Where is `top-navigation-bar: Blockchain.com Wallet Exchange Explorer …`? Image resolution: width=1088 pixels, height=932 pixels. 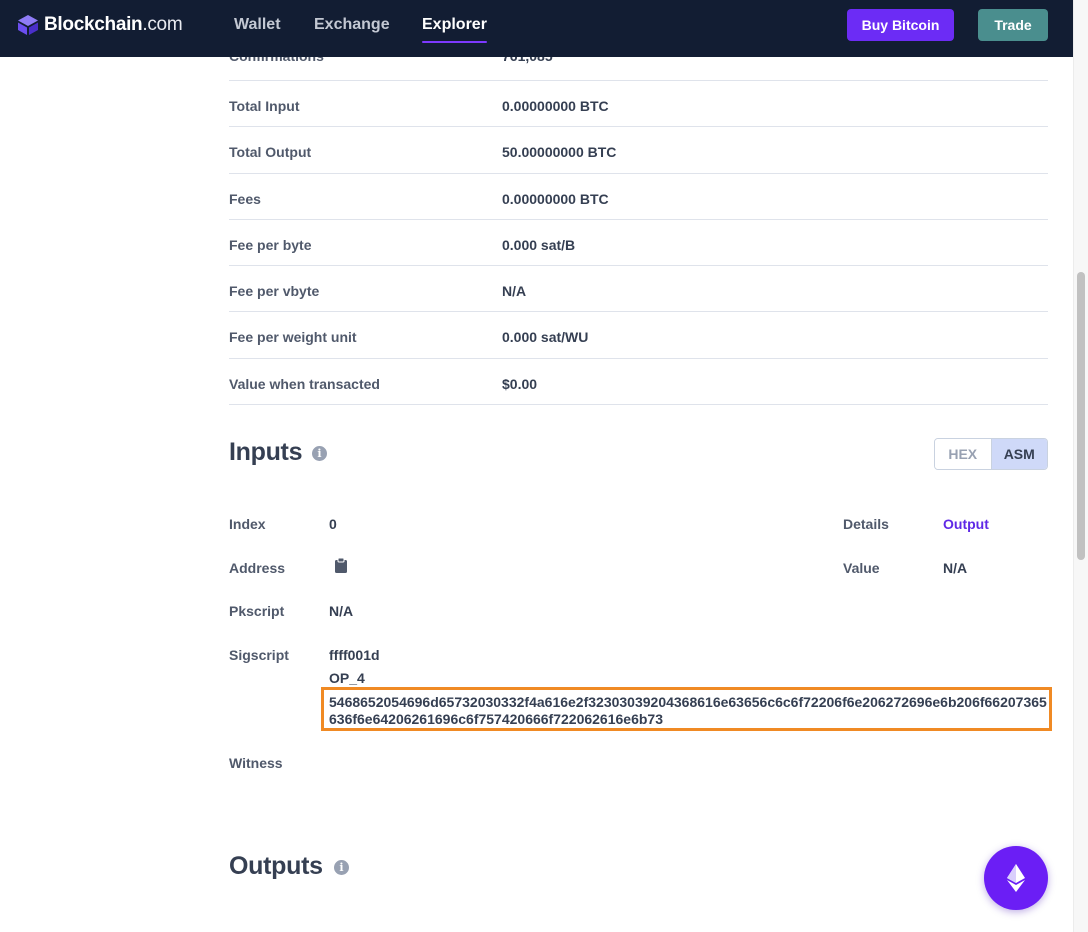
top-navigation-bar: Blockchain.com Wallet Exchange Explorer … is located at coordinates (536, 28).